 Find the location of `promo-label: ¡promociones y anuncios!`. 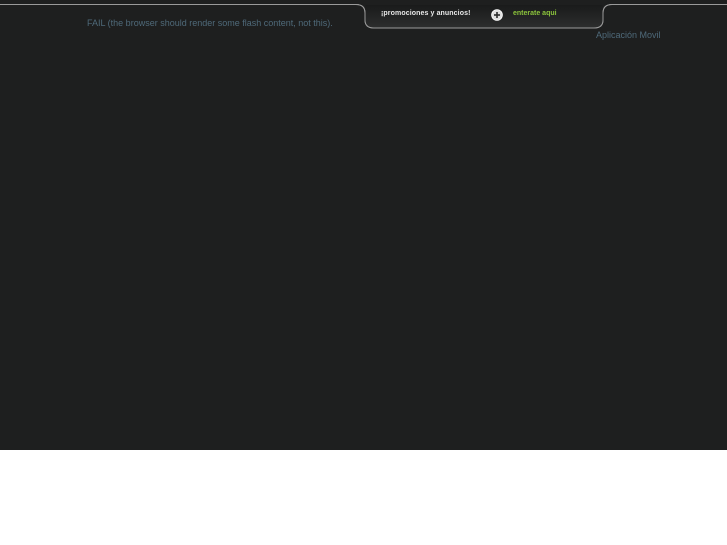

promo-label: ¡promociones y anuncios! is located at coordinates (426, 13).